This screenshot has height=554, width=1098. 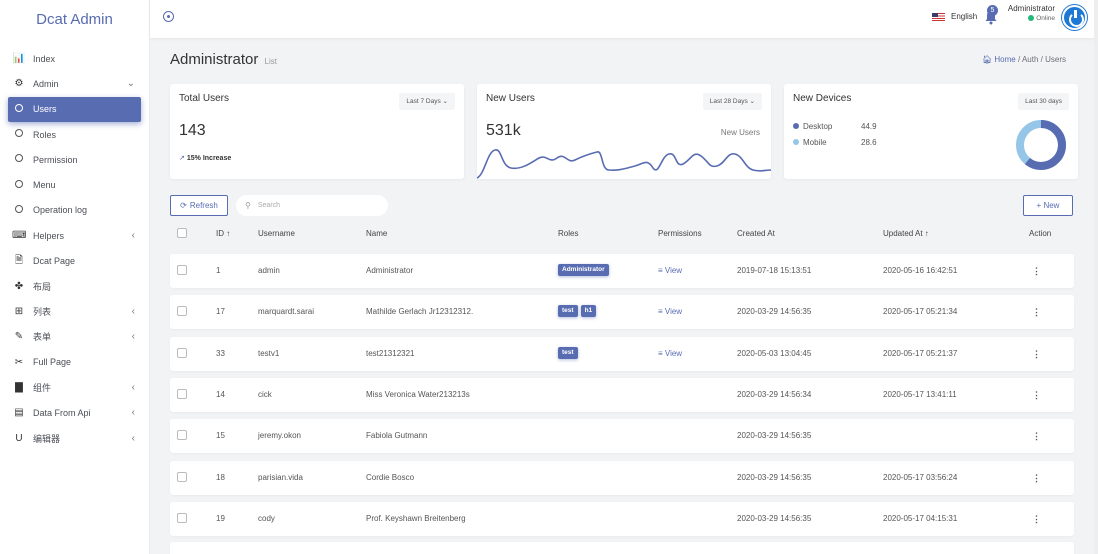 What do you see at coordinates (74, 184) in the screenshot?
I see `sidebar-item-menu: Menu` at bounding box center [74, 184].